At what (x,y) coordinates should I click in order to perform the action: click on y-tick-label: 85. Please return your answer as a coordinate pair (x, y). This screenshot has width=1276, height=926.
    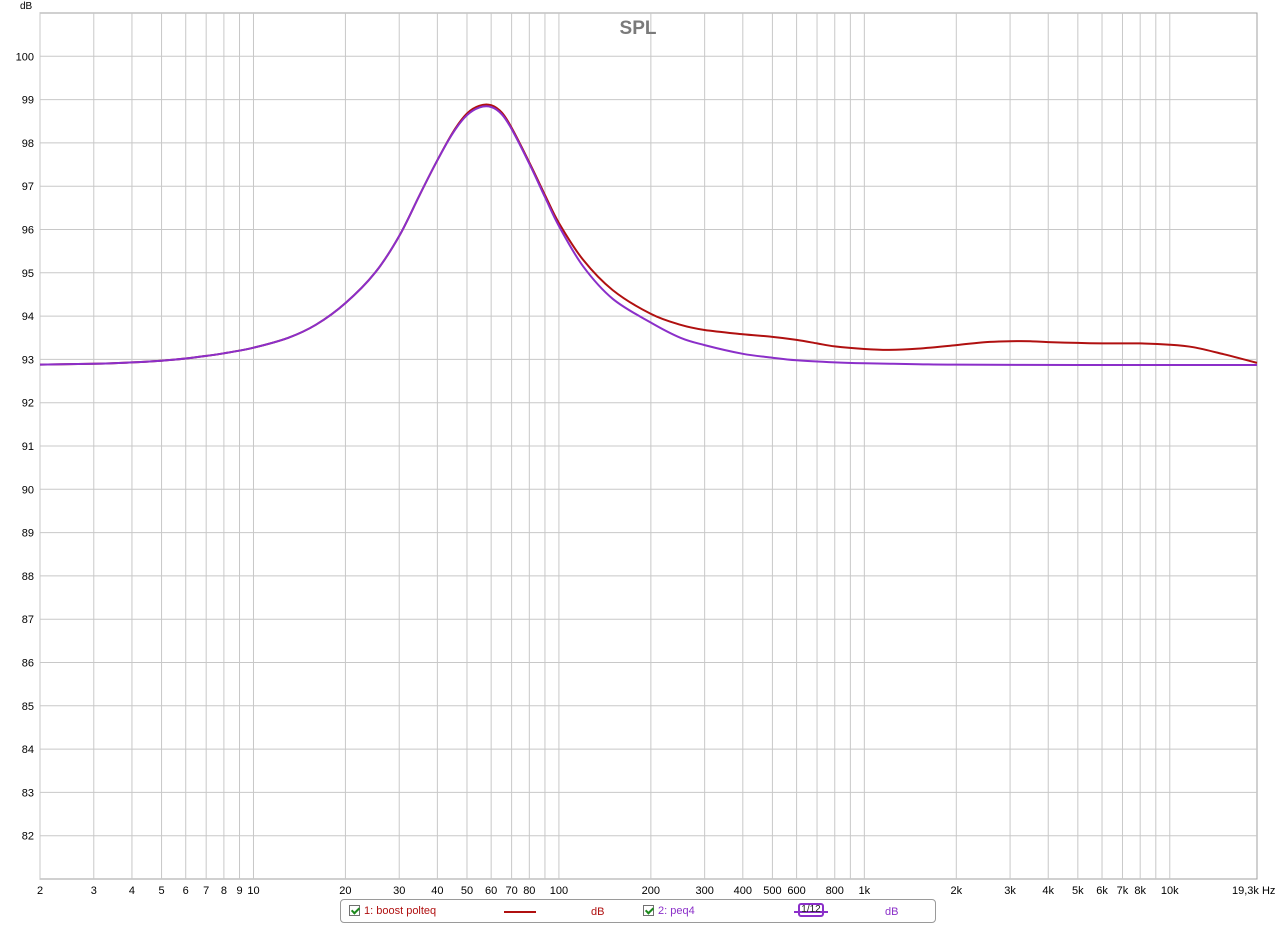
    Looking at the image, I should click on (28, 707).